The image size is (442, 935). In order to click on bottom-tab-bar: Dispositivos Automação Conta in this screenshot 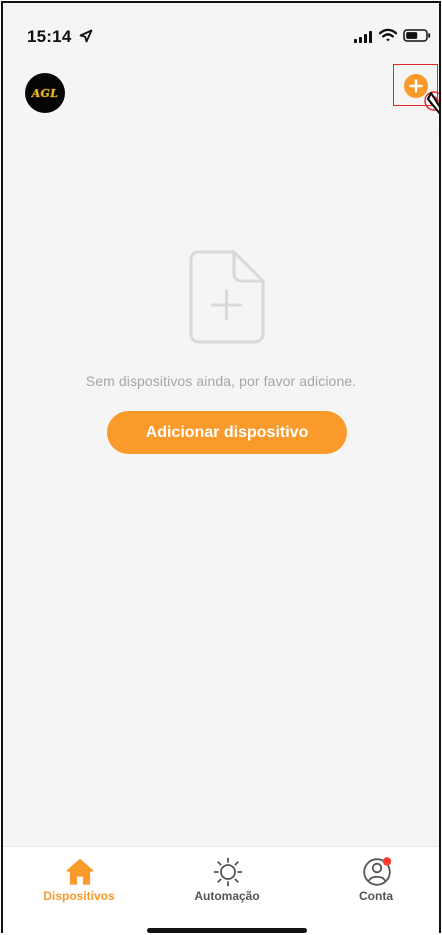, I will do `click(221, 889)`.